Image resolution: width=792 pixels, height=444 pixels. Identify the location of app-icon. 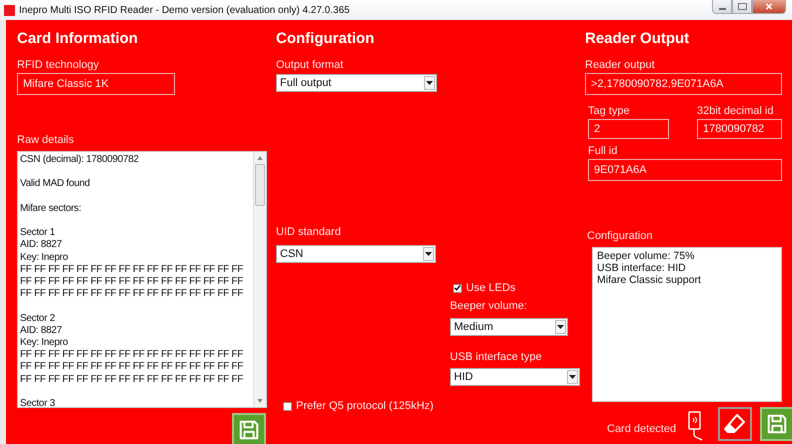
(9, 10).